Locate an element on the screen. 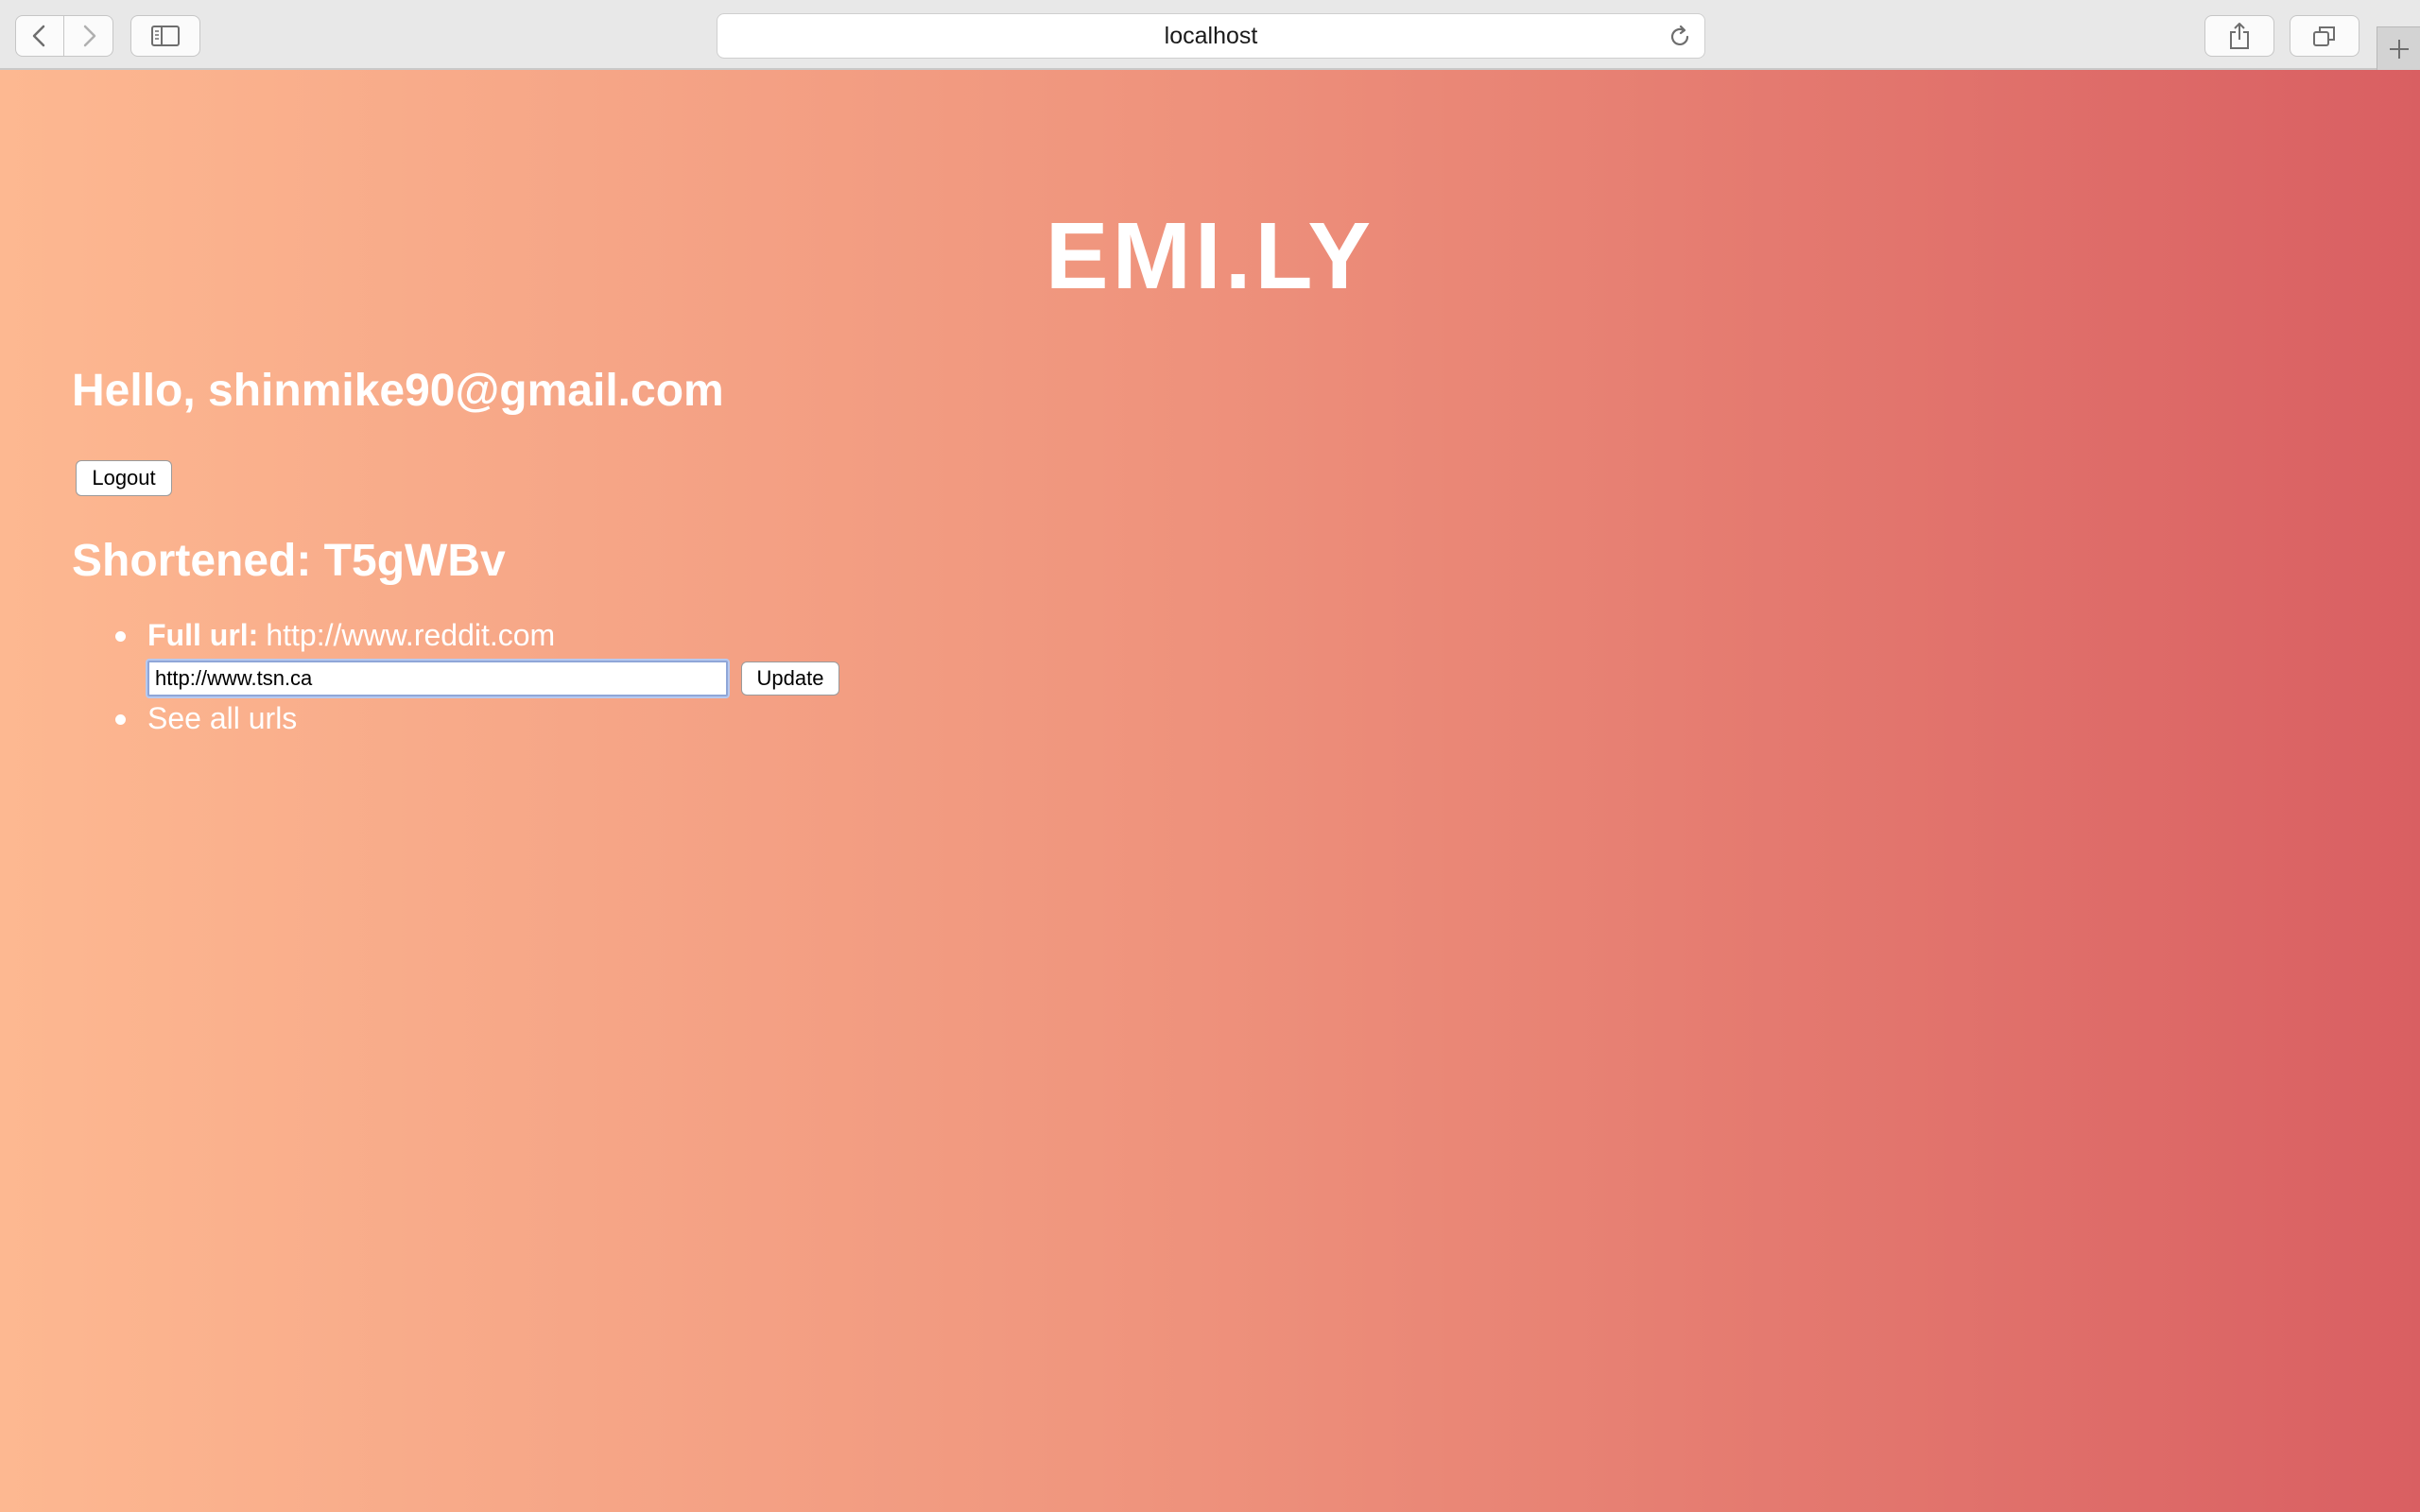 Image resolution: width=2420 pixels, height=1512 pixels. plus-icon is located at coordinates (2399, 49).